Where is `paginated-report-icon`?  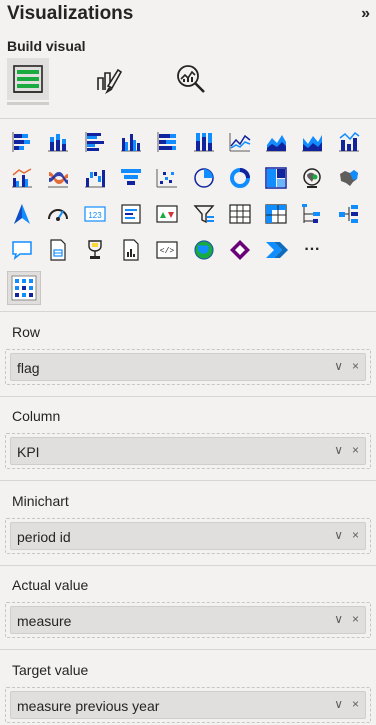
paginated-report-icon is located at coordinates (58, 250).